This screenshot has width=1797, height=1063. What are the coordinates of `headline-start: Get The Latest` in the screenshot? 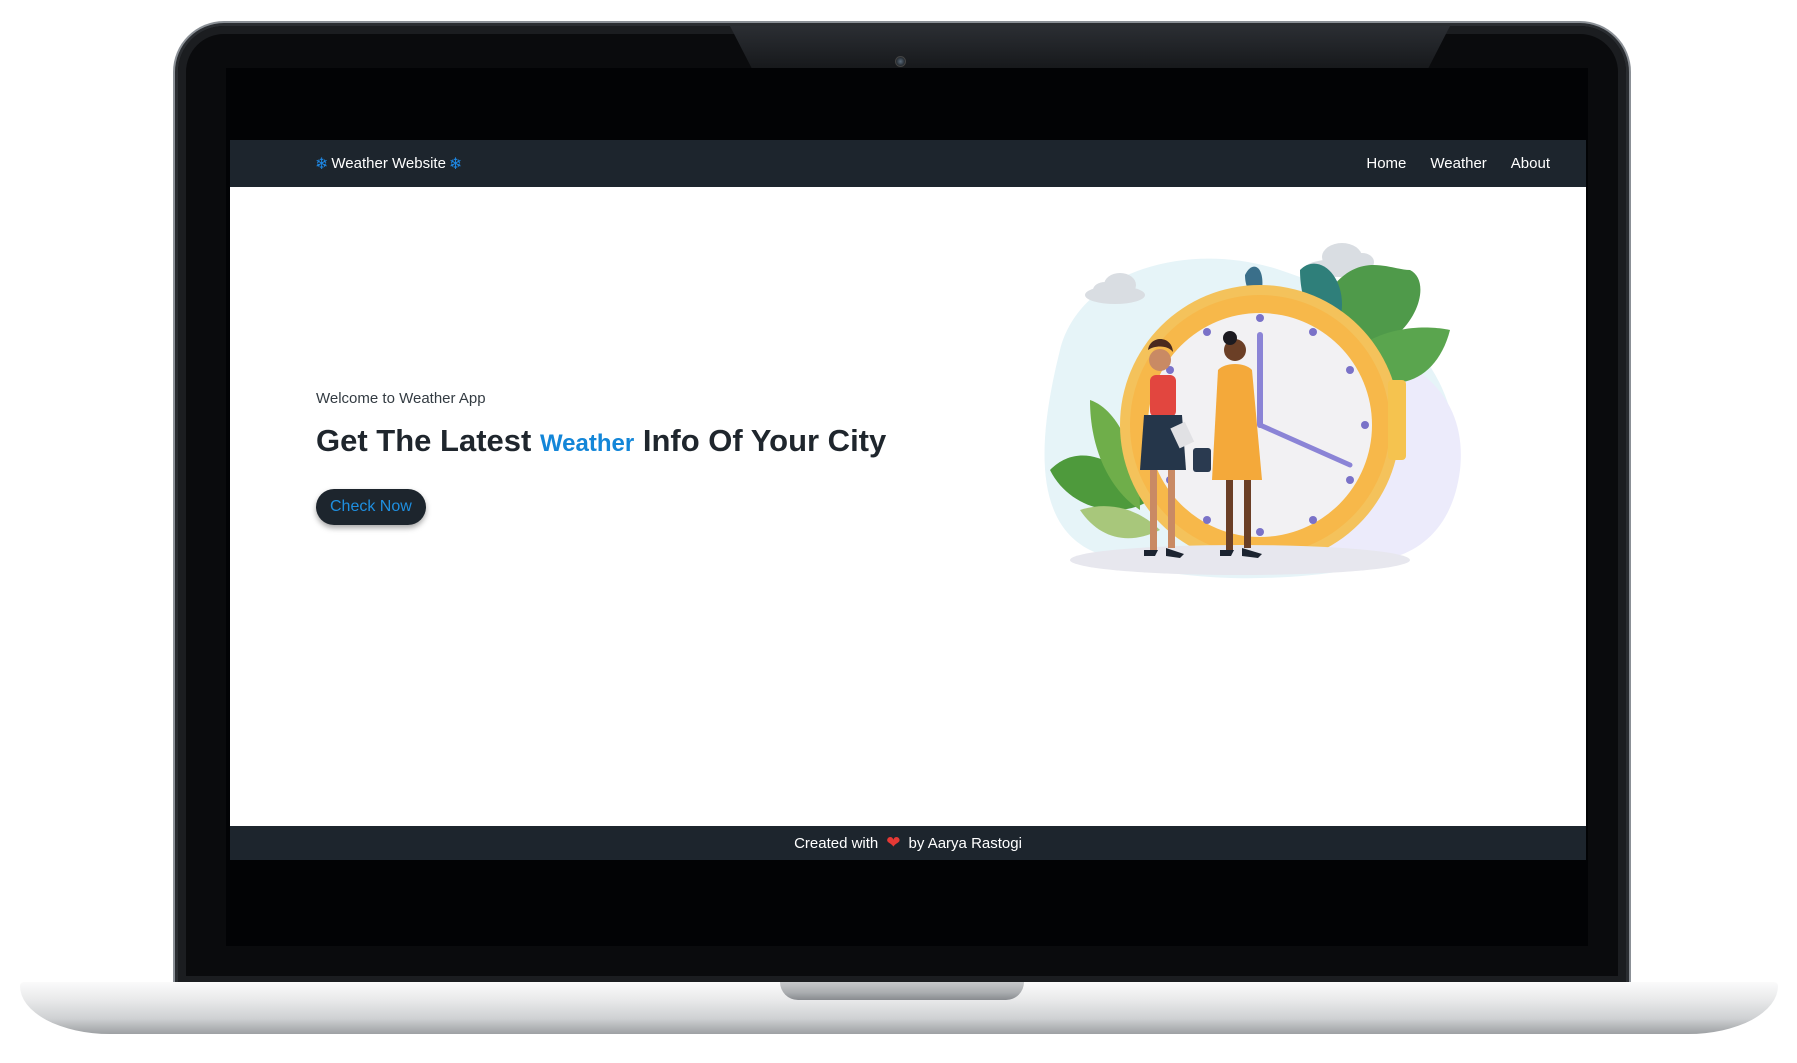 It's located at (424, 440).